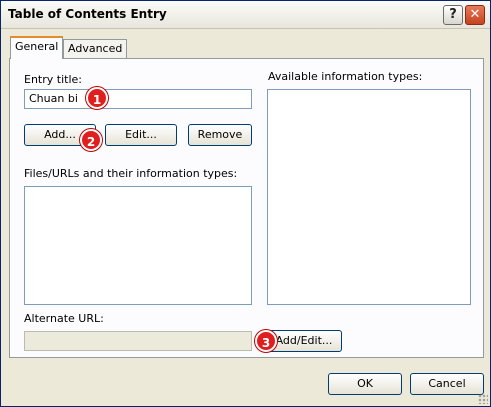 This screenshot has width=491, height=407. I want to click on entry-title-label: Entry title:, so click(53, 79).